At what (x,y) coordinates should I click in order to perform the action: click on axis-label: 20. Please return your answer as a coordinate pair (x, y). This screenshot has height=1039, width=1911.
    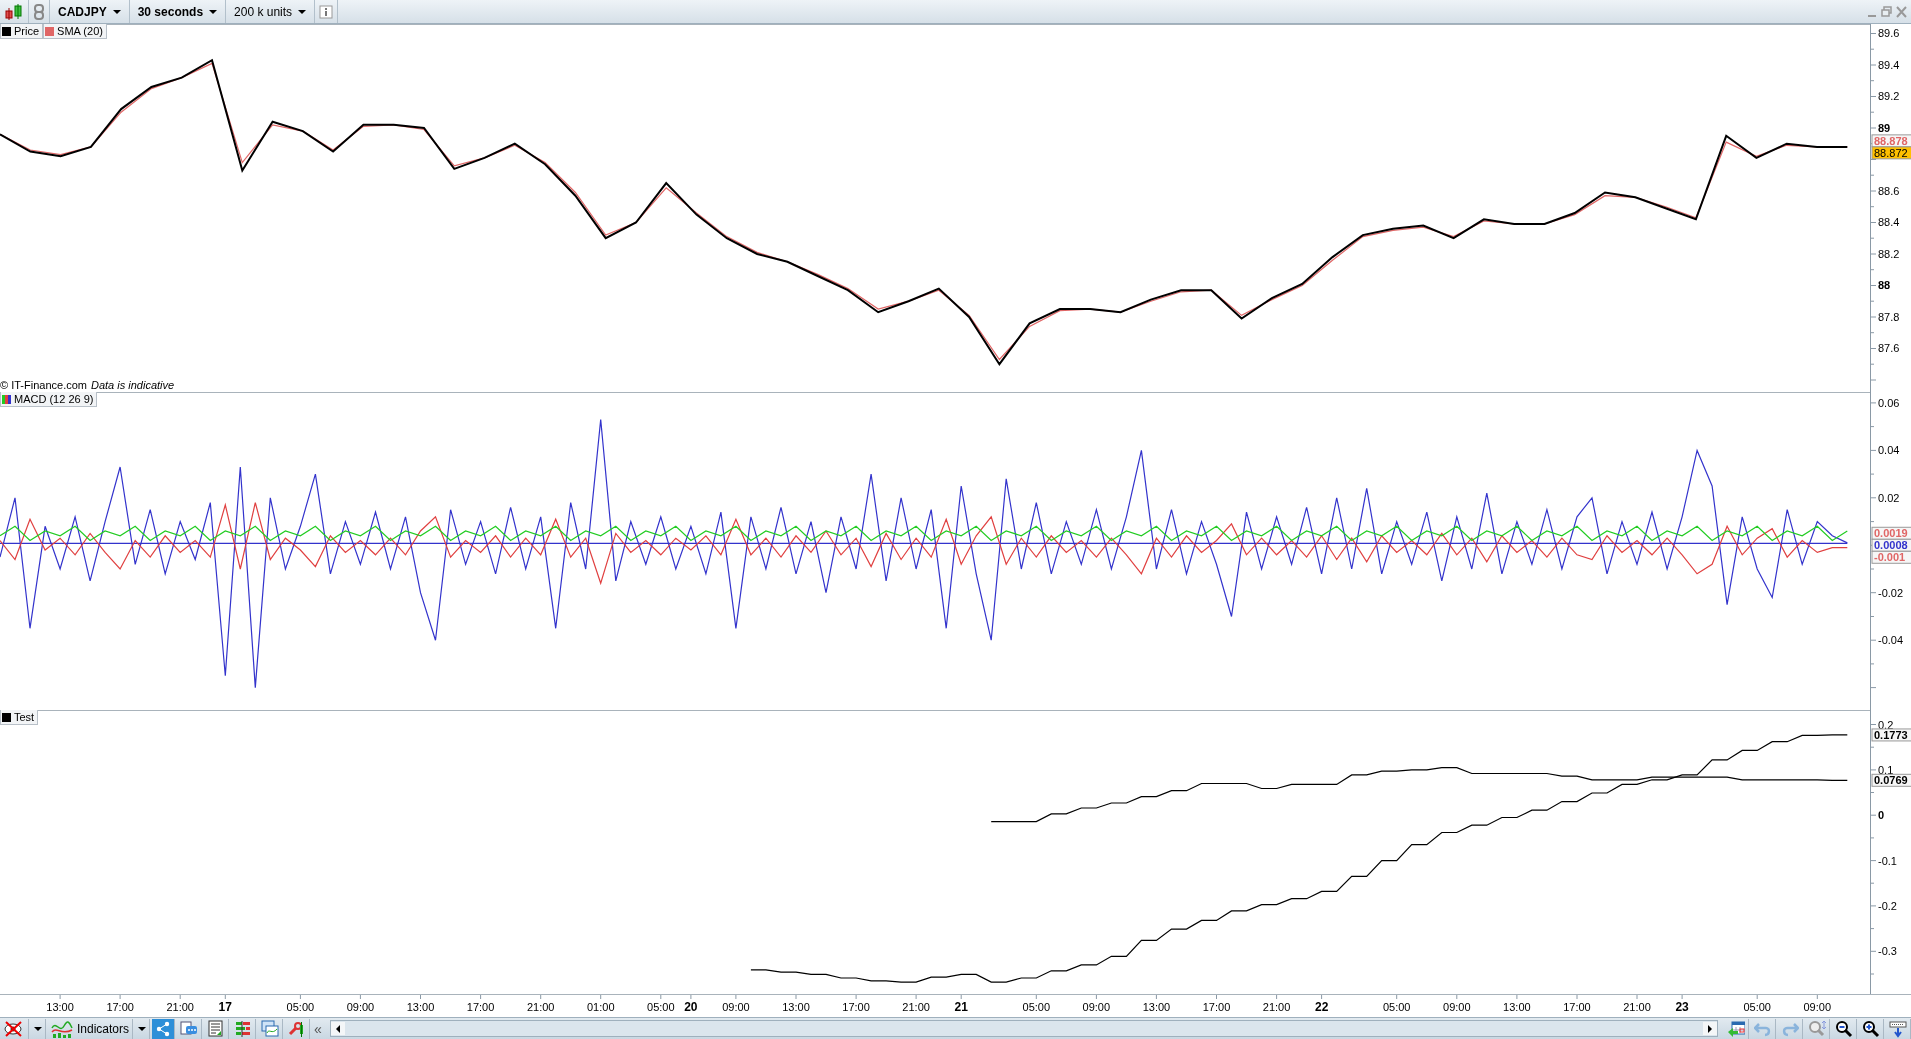
    Looking at the image, I should click on (691, 1007).